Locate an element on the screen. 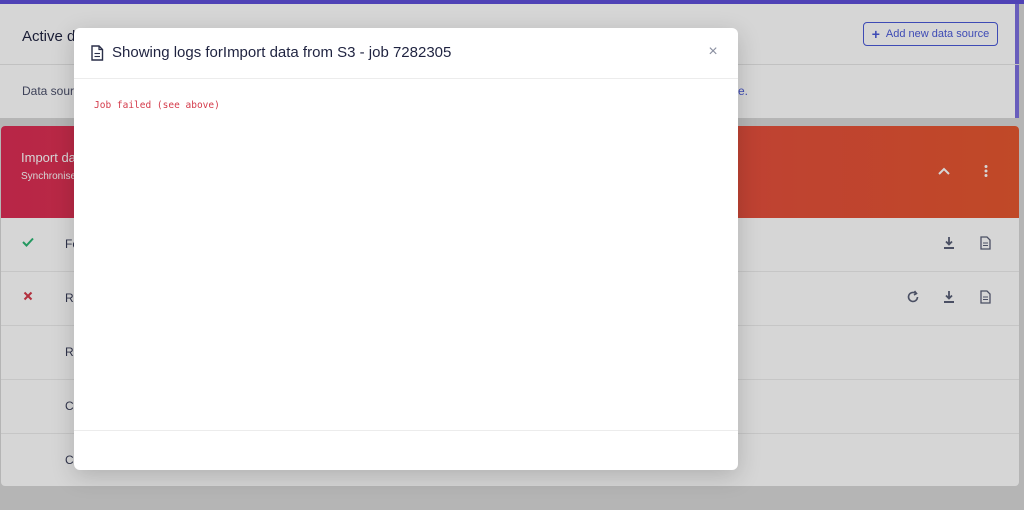 The height and width of the screenshot is (510, 1024). close-icon: × is located at coordinates (713, 52).